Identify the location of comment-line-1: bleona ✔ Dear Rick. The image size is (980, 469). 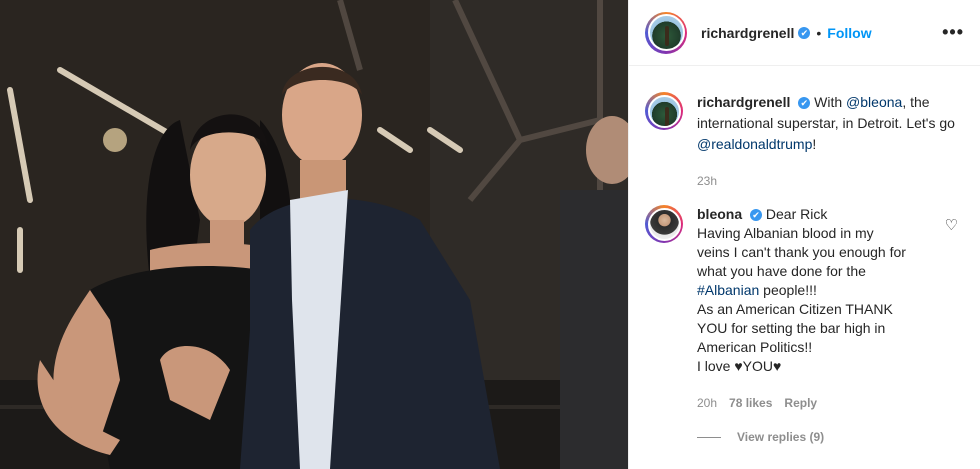
(825, 214).